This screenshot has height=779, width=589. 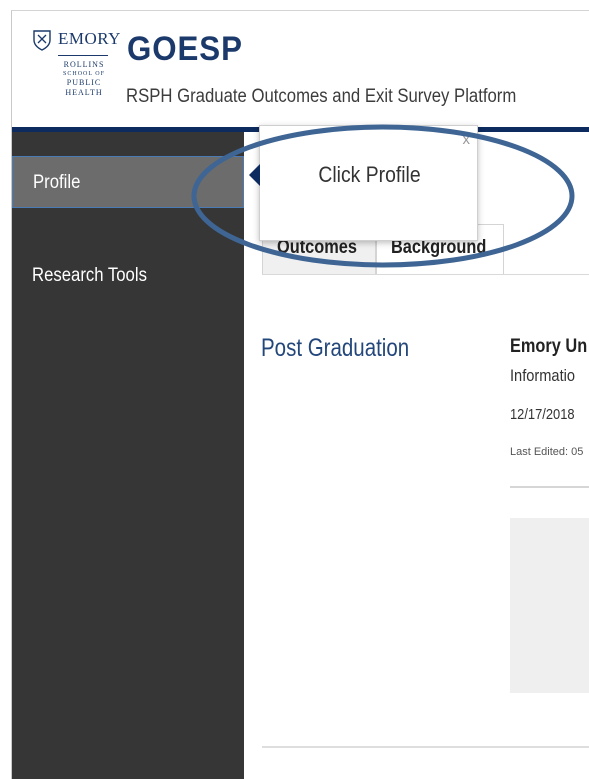 What do you see at coordinates (128, 182) in the screenshot?
I see `sidebar-item-profile: Profile` at bounding box center [128, 182].